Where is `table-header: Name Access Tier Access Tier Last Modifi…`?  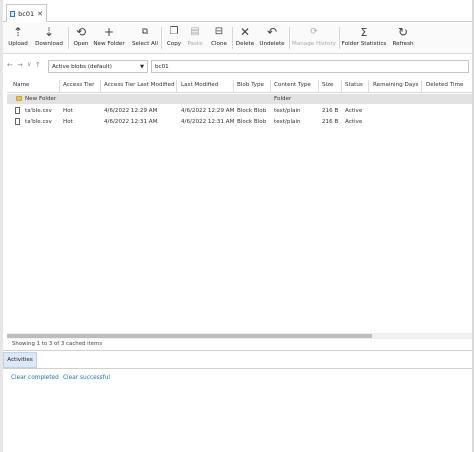 table-header: Name Access Tier Access Tier Last Modifi… is located at coordinates (239, 86).